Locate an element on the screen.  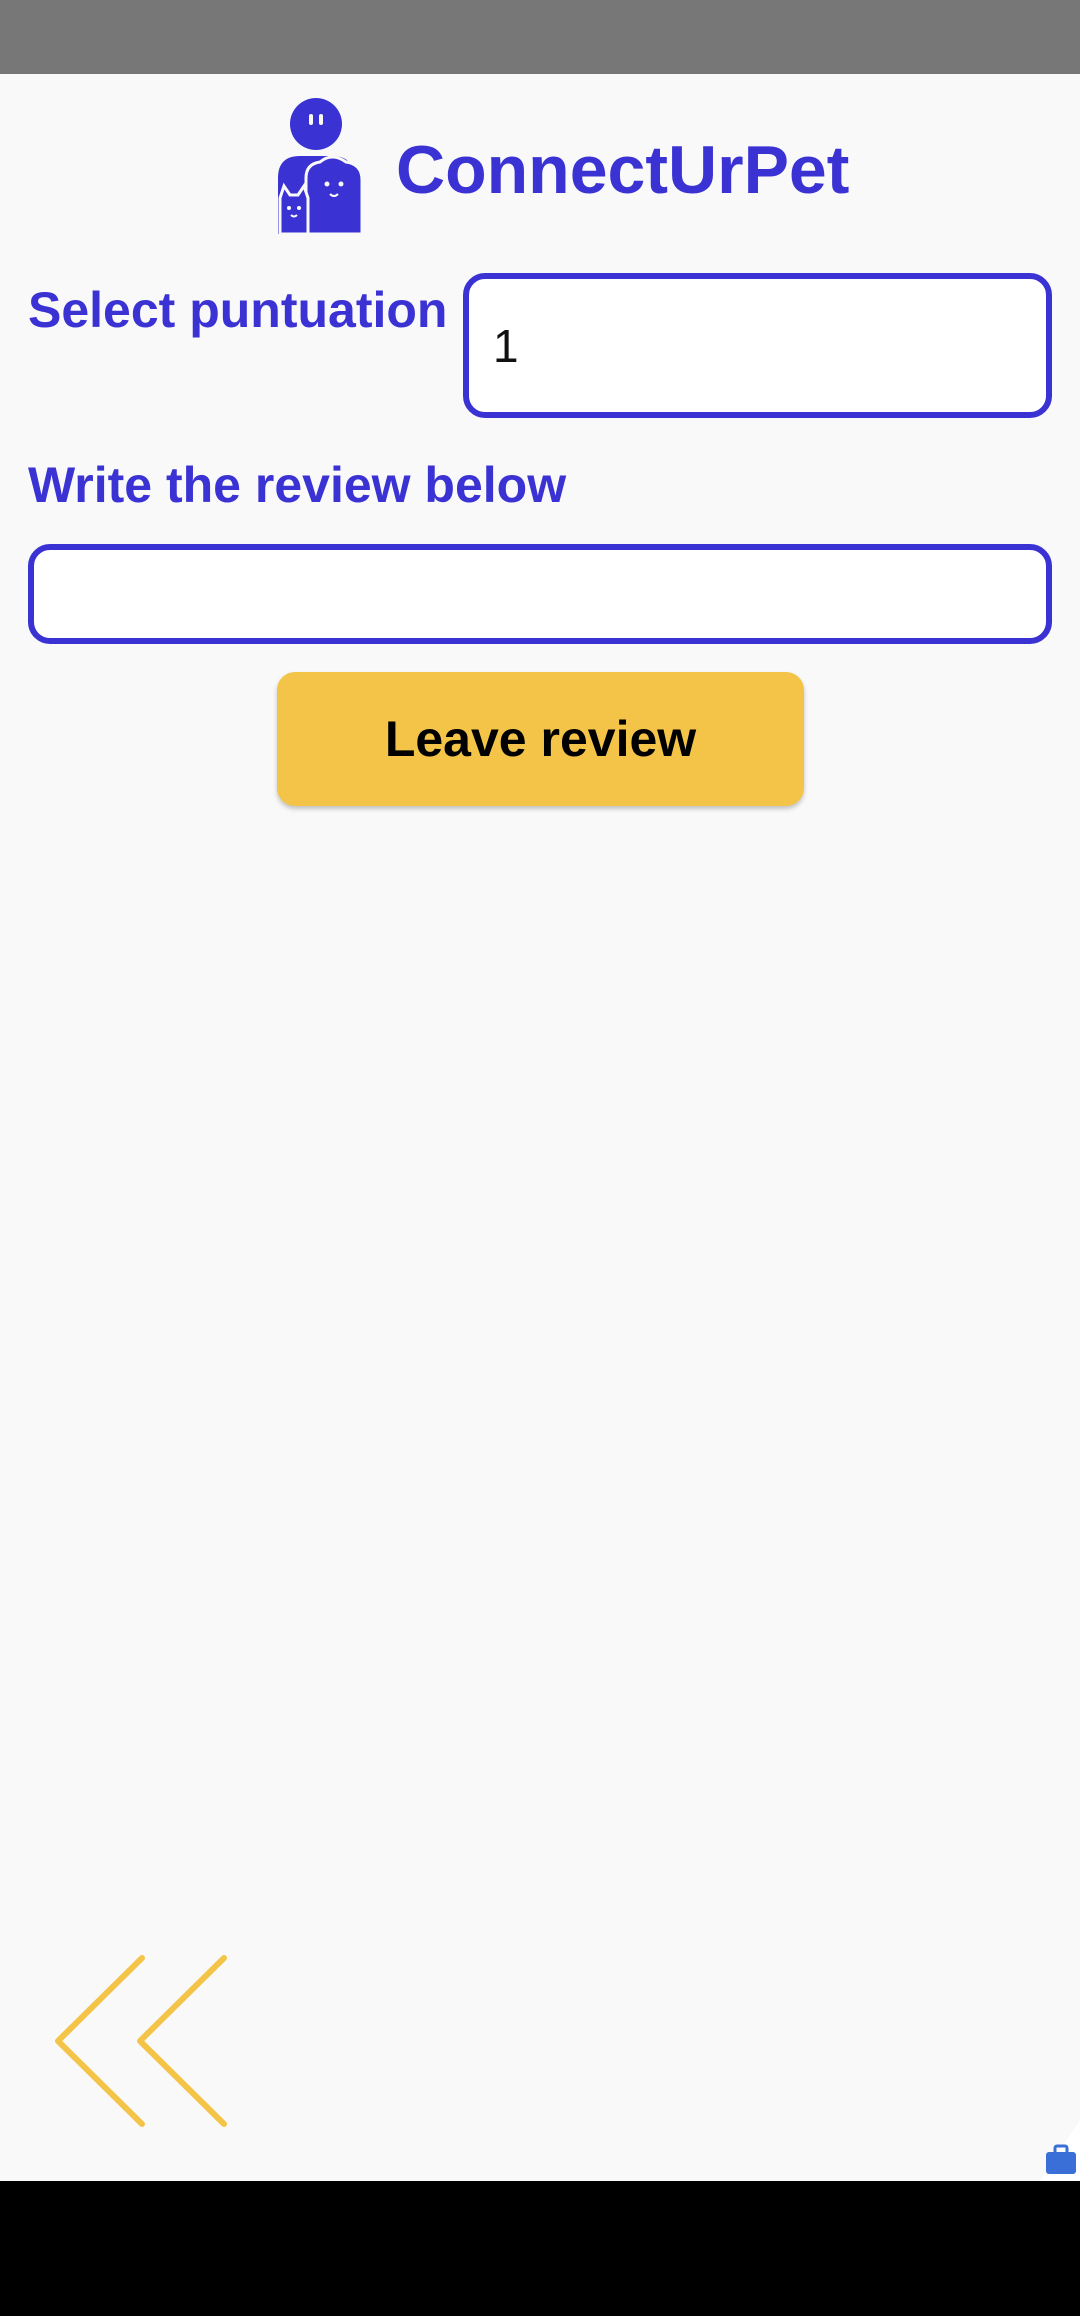
app-title: ConnectUrPet is located at coordinates (623, 170).